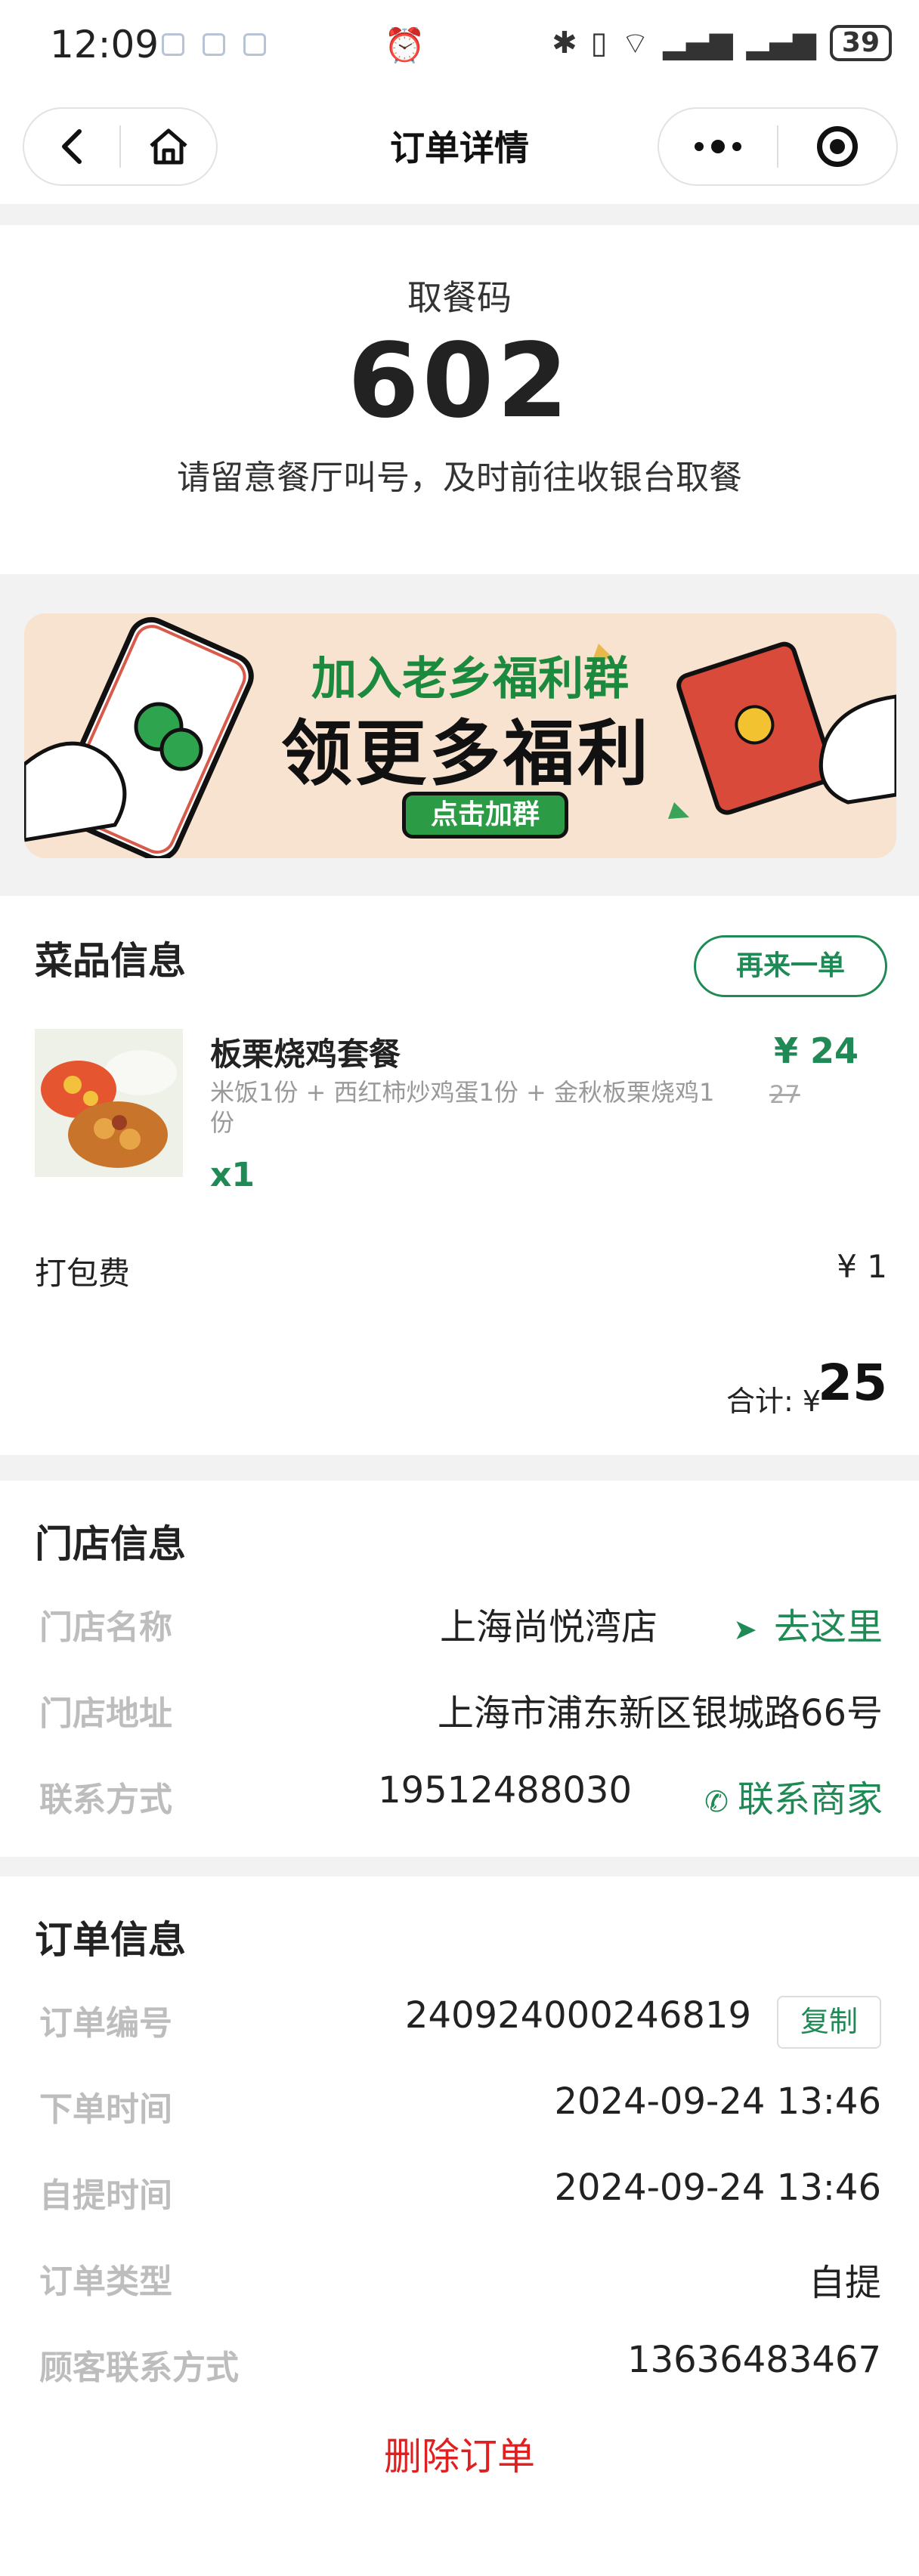  I want to click on store-section-title: 门店信息, so click(111, 1544).